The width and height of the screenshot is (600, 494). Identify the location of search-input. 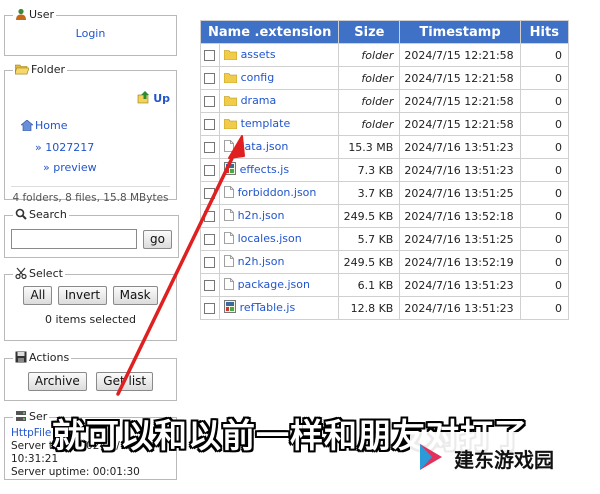
(74, 239).